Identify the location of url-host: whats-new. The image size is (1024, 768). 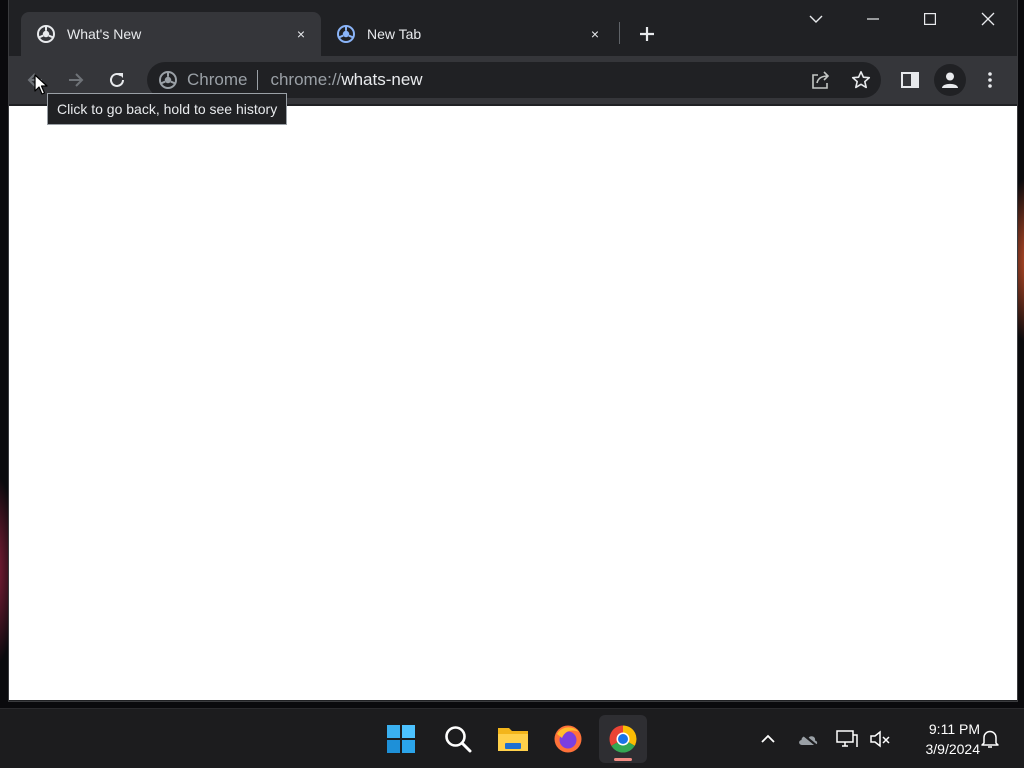
(382, 79).